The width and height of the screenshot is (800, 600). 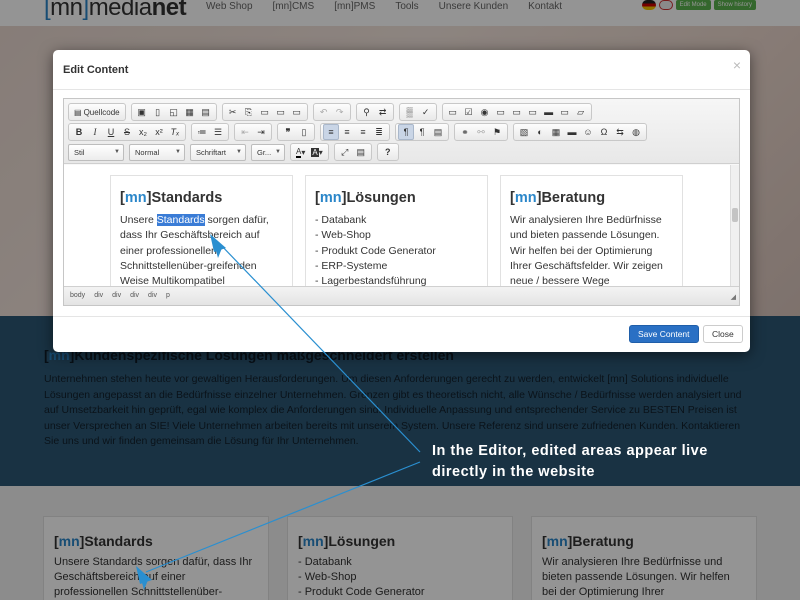 What do you see at coordinates (636, 132) in the screenshot?
I see `iframe-icon: ◍` at bounding box center [636, 132].